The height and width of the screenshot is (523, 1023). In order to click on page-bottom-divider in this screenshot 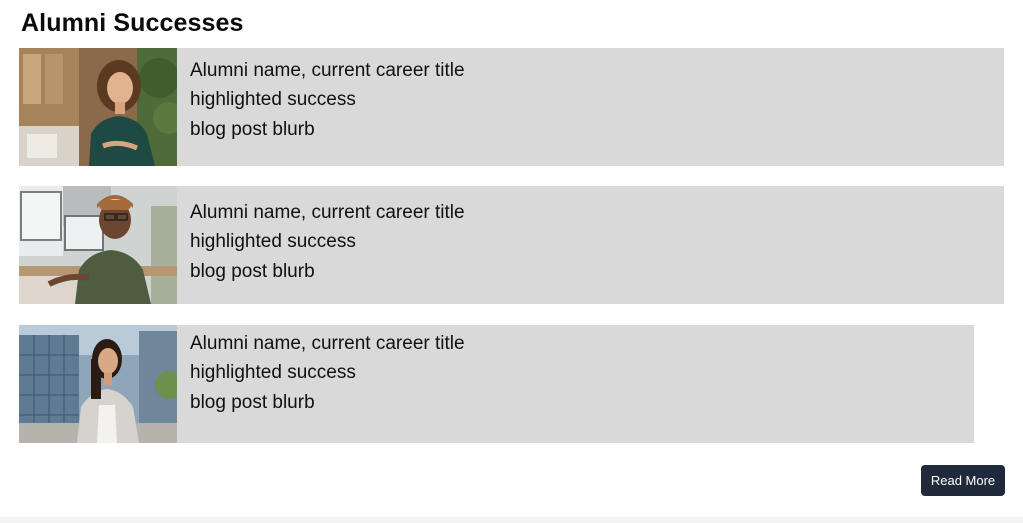, I will do `click(511, 520)`.